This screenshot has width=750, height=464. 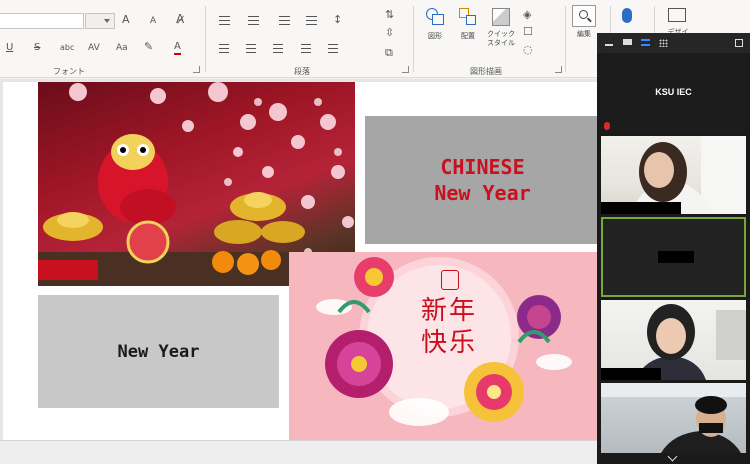 What do you see at coordinates (672, 456) in the screenshot?
I see `scroll-down-chevron-icon` at bounding box center [672, 456].